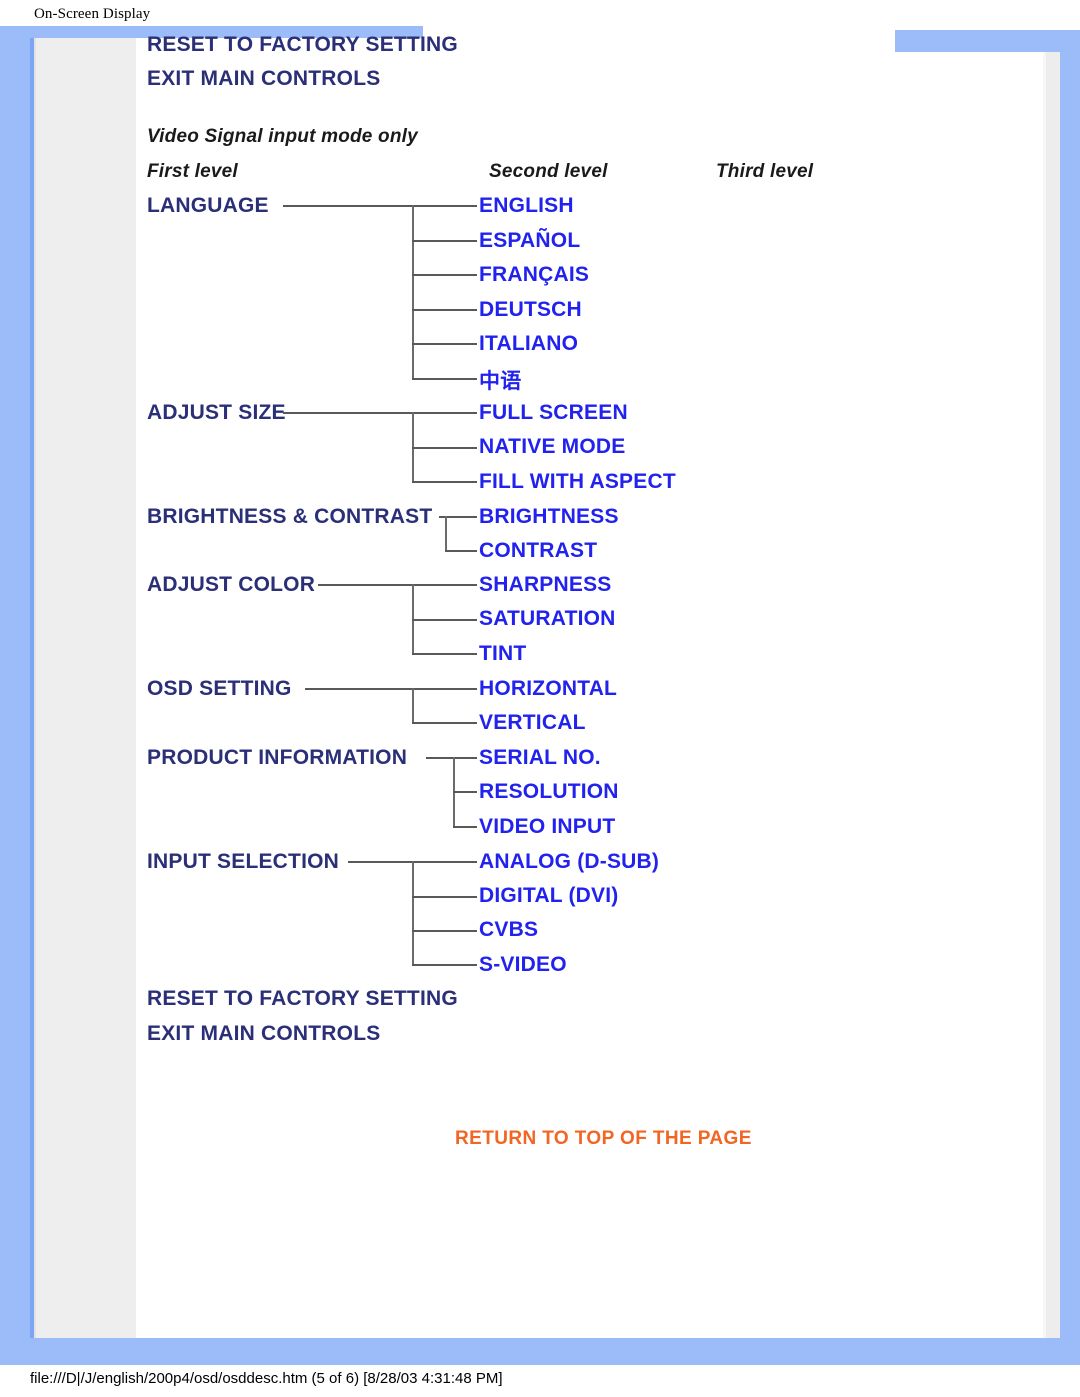 The width and height of the screenshot is (1080, 1397). Describe the element at coordinates (502, 654) in the screenshot. I see `menu-option-tint: TINT` at that location.